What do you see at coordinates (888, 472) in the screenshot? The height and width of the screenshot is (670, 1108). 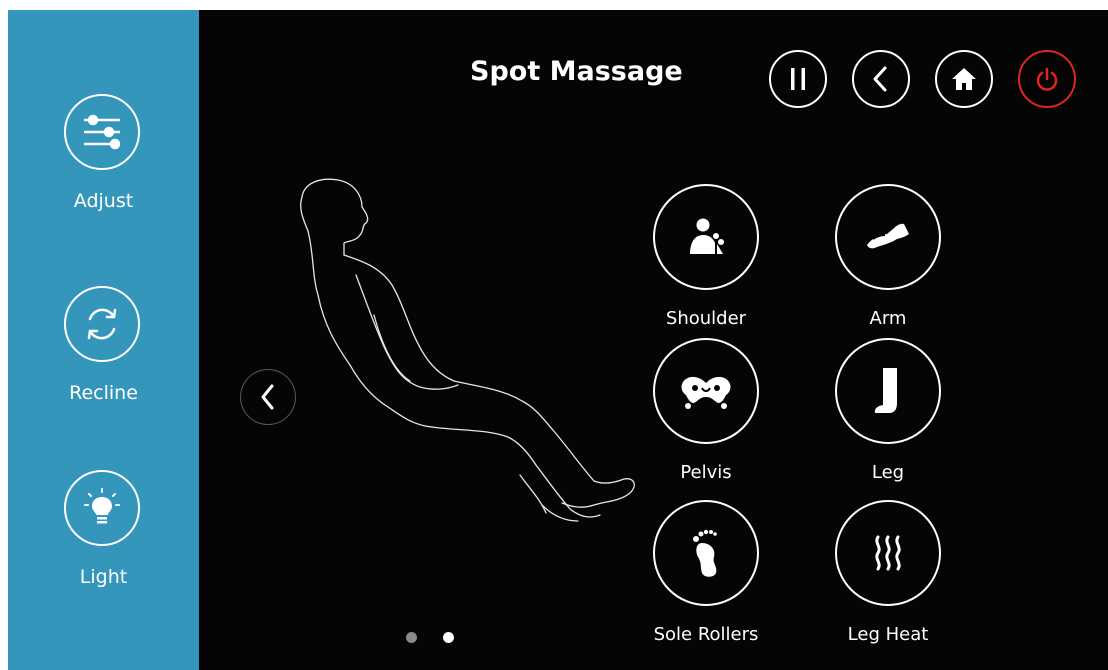 I see `area-label: Leg` at bounding box center [888, 472].